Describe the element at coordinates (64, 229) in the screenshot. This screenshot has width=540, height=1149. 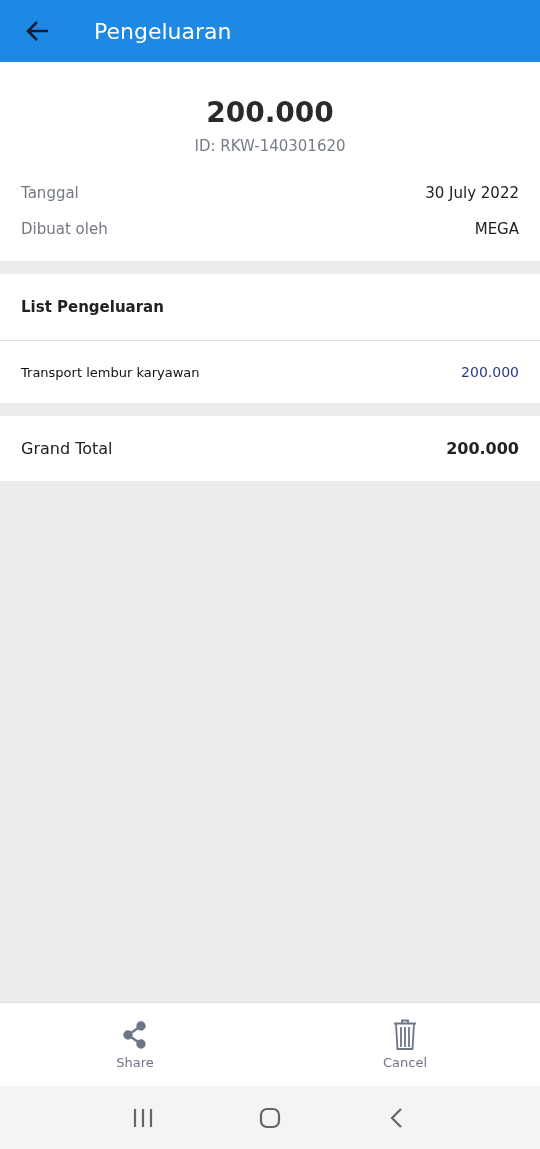
I see `field-label: Dibuat oleh` at that location.